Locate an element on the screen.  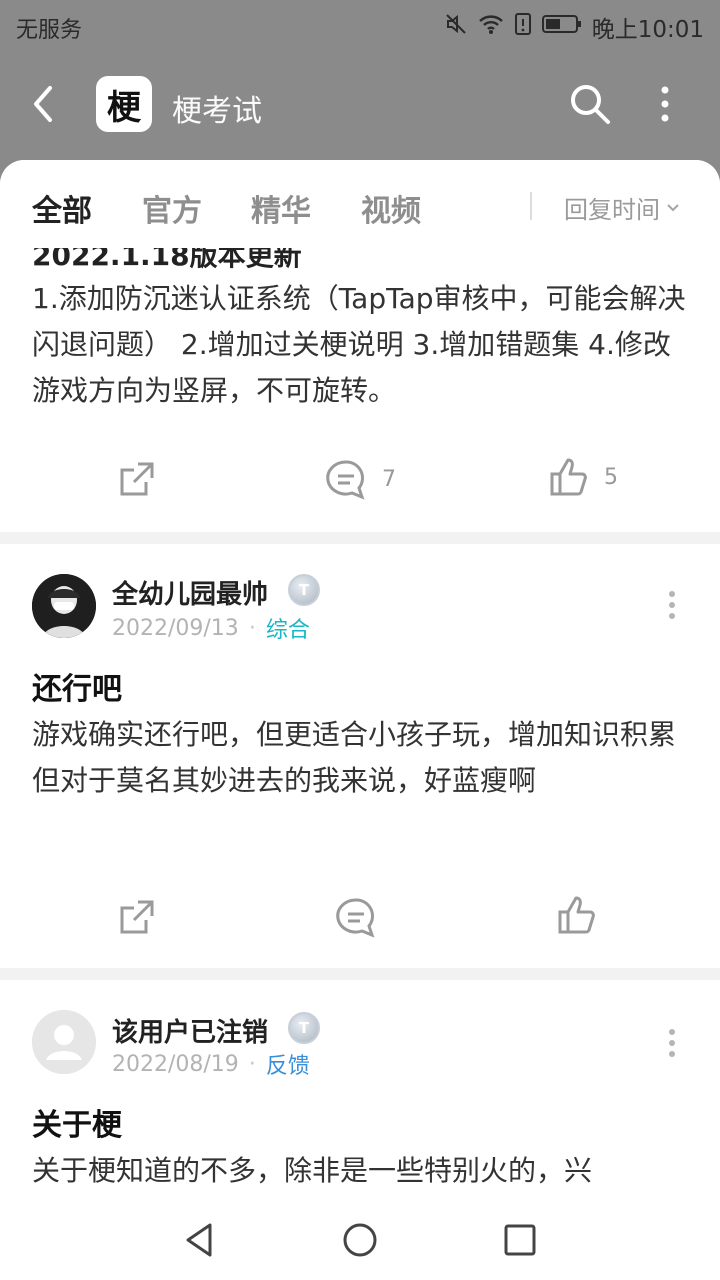
triangle-back-icon is located at coordinates (199, 1240).